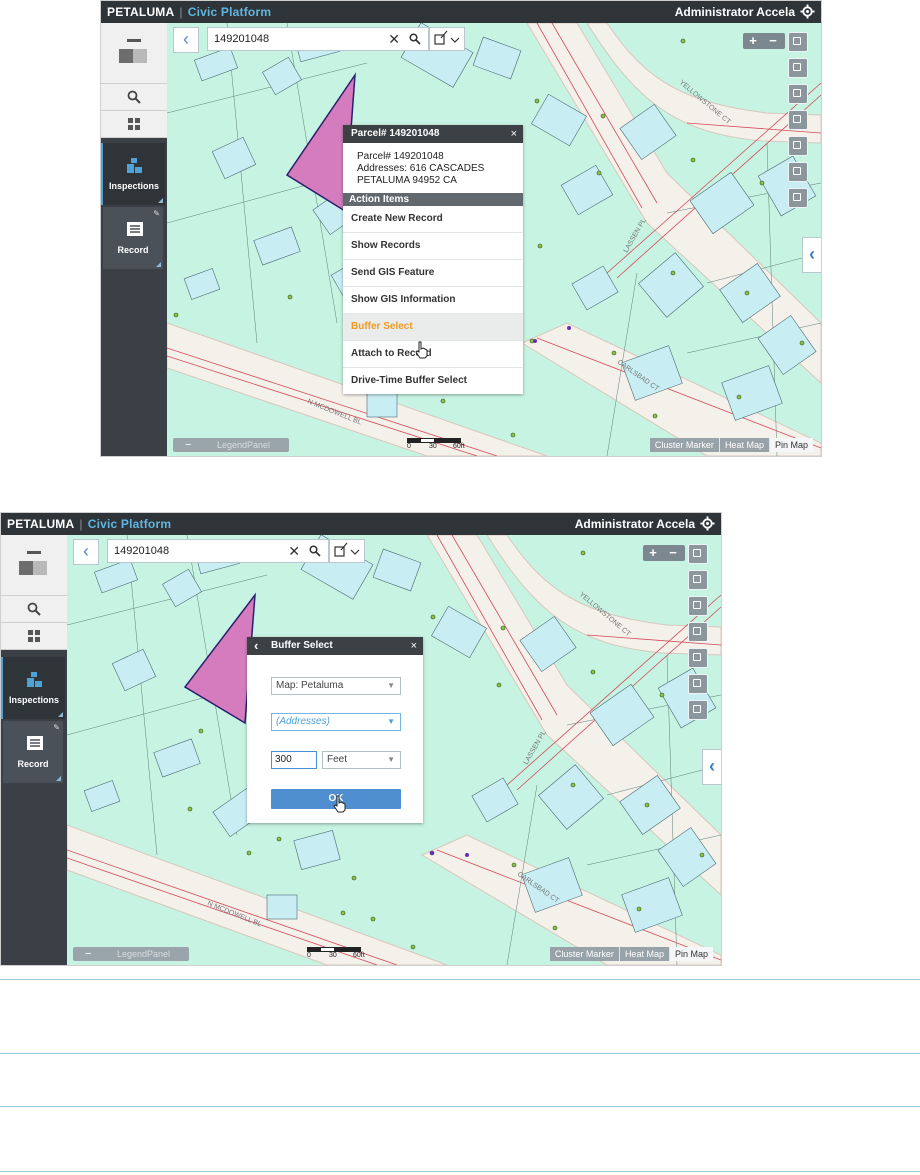  Describe the element at coordinates (421, 350) in the screenshot. I see `hand-cursor-icon` at that location.